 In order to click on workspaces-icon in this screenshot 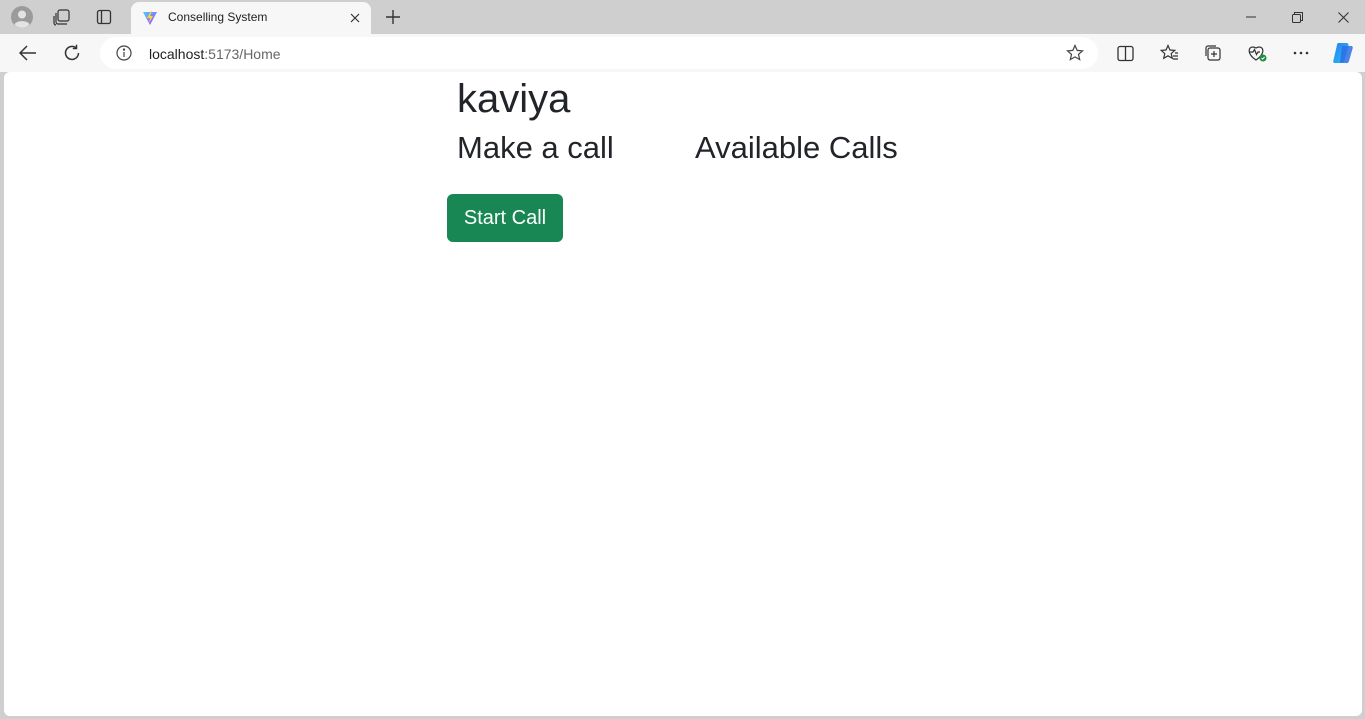, I will do `click(62, 17)`.